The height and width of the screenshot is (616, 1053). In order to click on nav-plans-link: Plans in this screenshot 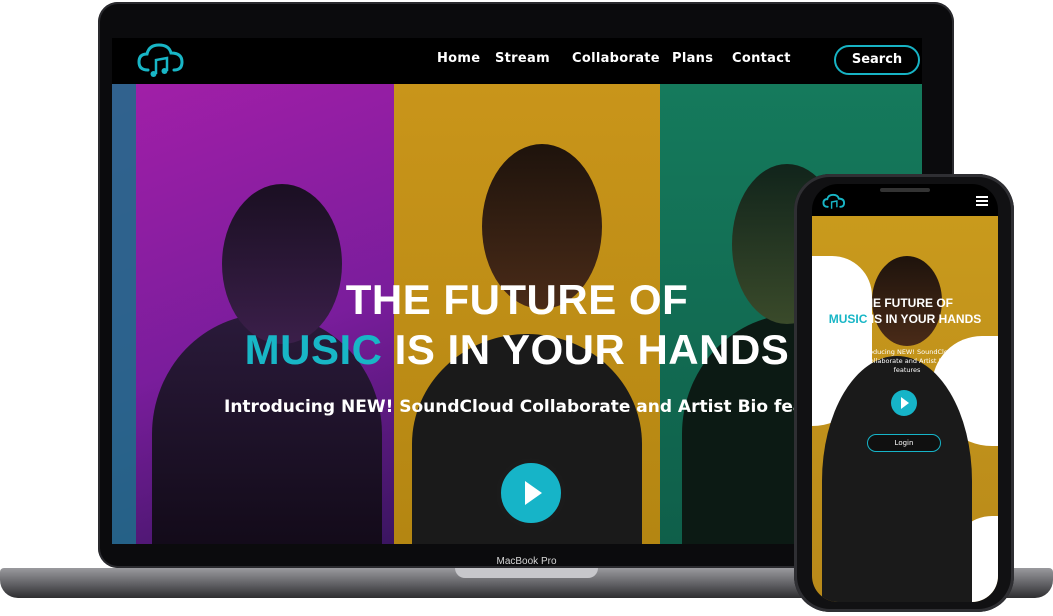, I will do `click(692, 58)`.